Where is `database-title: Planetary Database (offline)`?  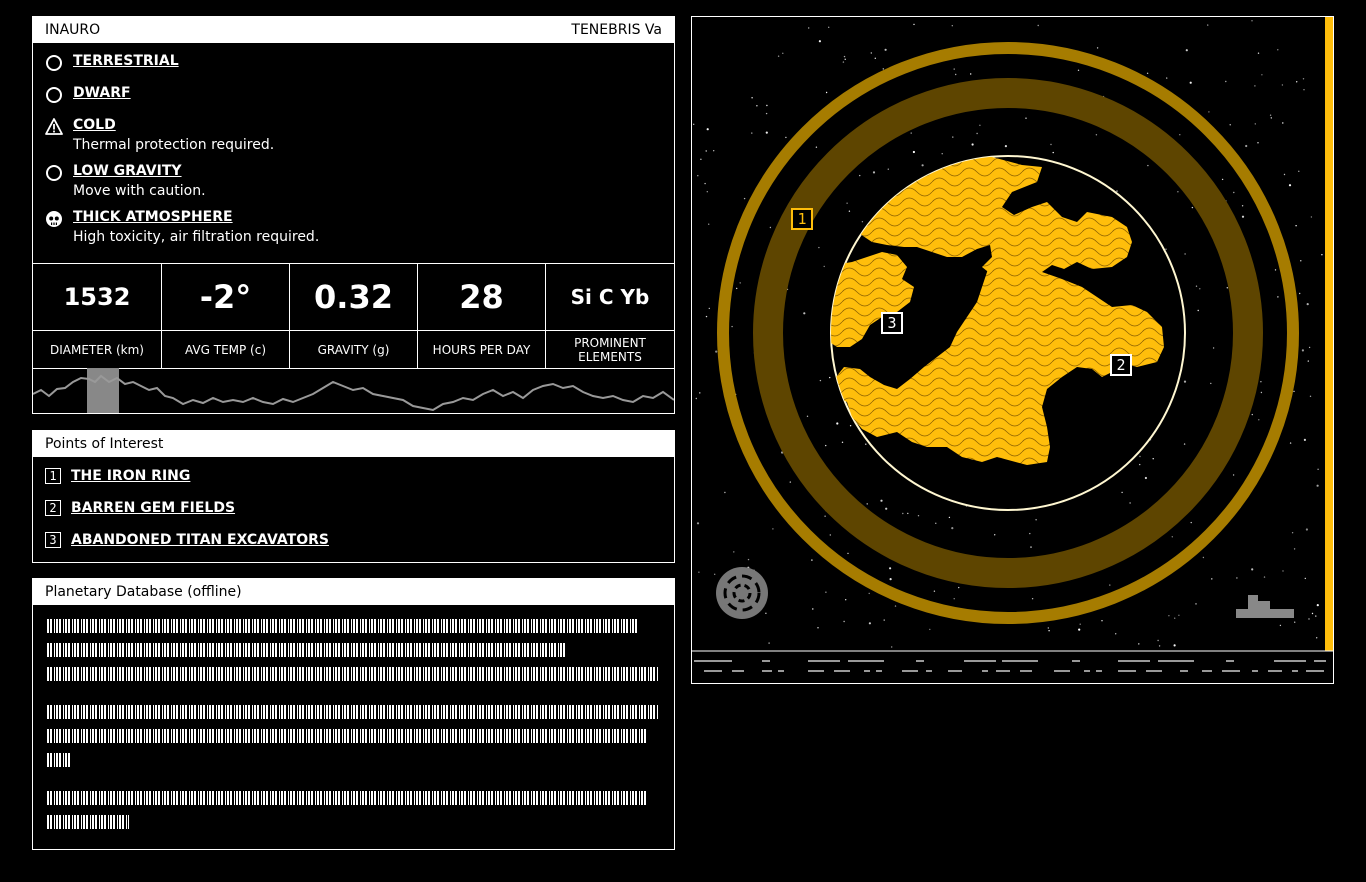
database-title: Planetary Database (offline) is located at coordinates (143, 592).